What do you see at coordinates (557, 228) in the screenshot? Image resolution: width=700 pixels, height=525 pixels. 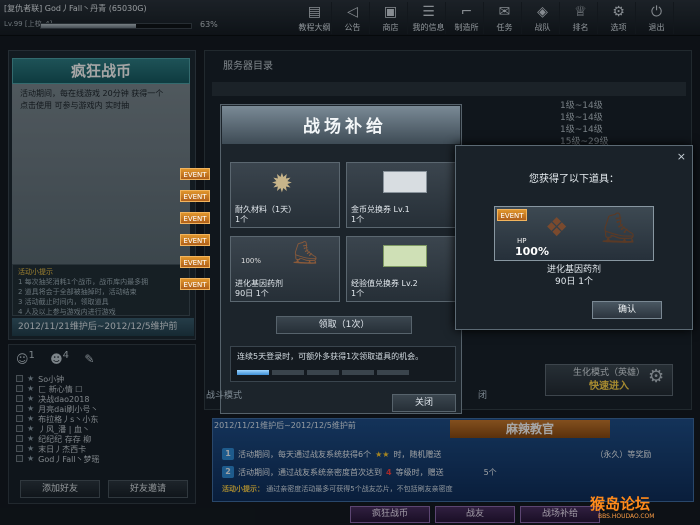 I see `potion-icon: ❖` at bounding box center [557, 228].